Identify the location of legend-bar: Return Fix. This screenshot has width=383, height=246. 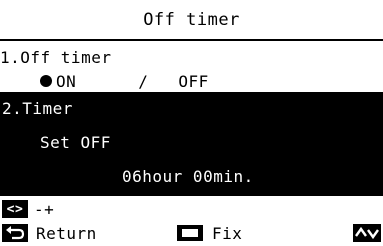
(191, 233).